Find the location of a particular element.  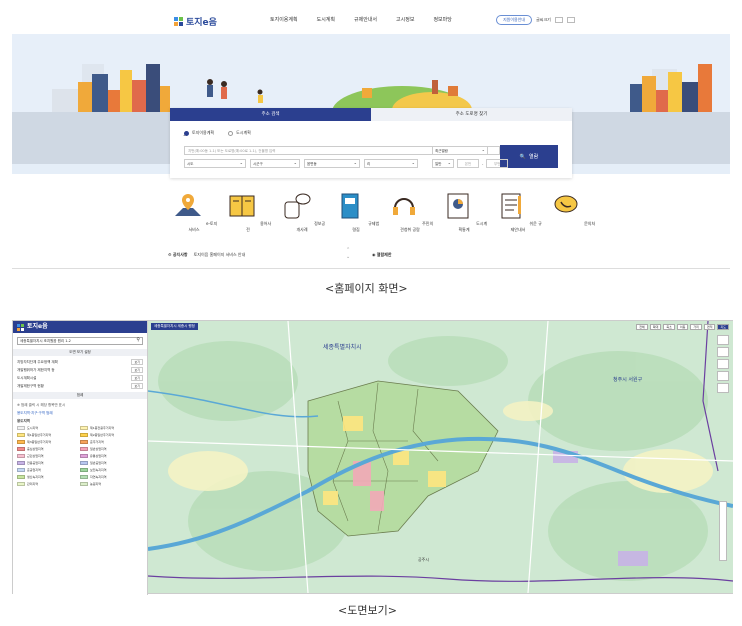

statistics-icon is located at coordinates (458, 206).